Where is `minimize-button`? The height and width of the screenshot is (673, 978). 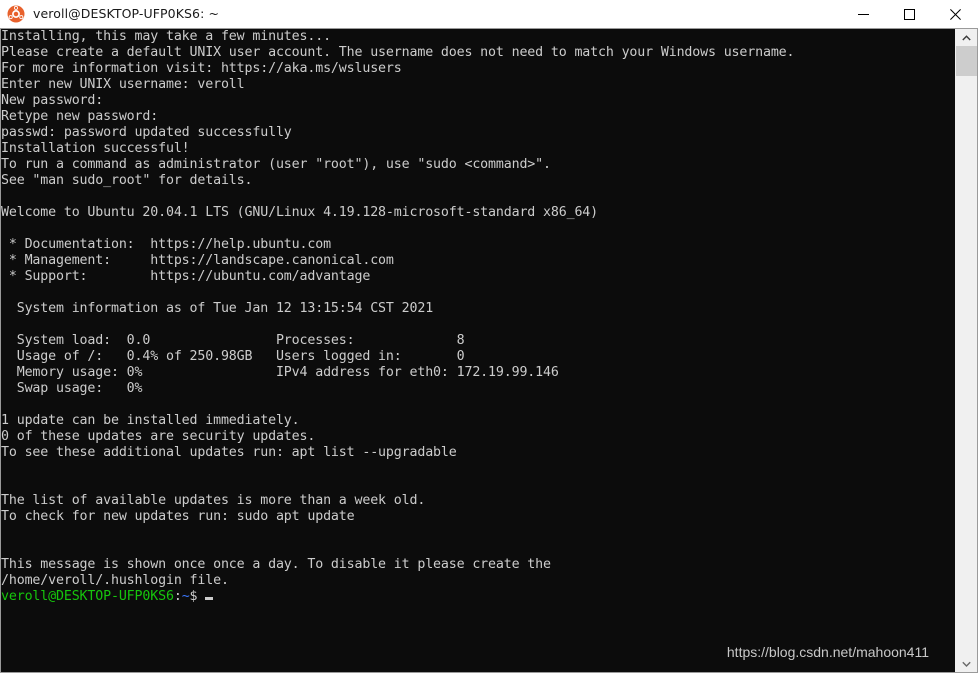
minimize-button is located at coordinates (863, 14).